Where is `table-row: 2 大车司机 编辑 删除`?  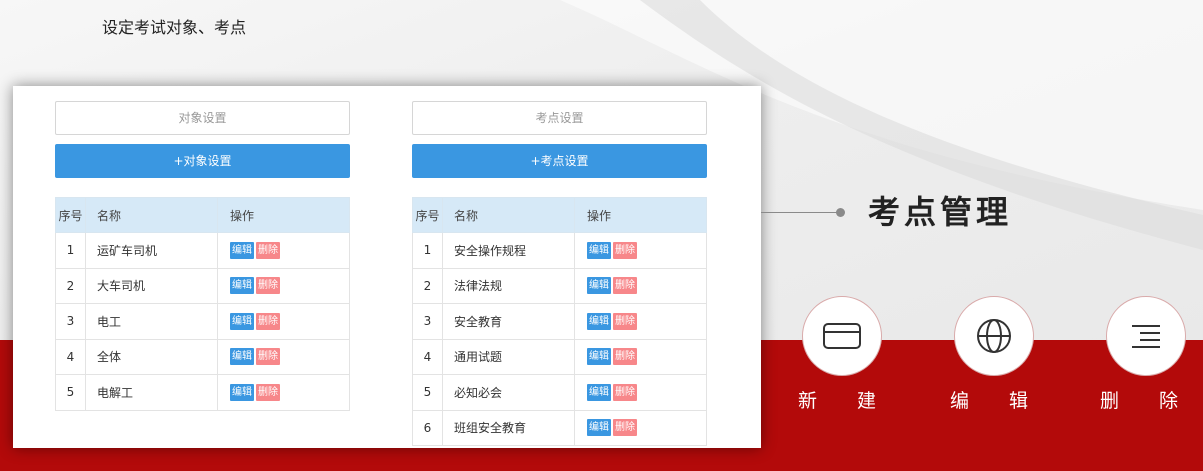 table-row: 2 大车司机 编辑 删除 is located at coordinates (202, 285).